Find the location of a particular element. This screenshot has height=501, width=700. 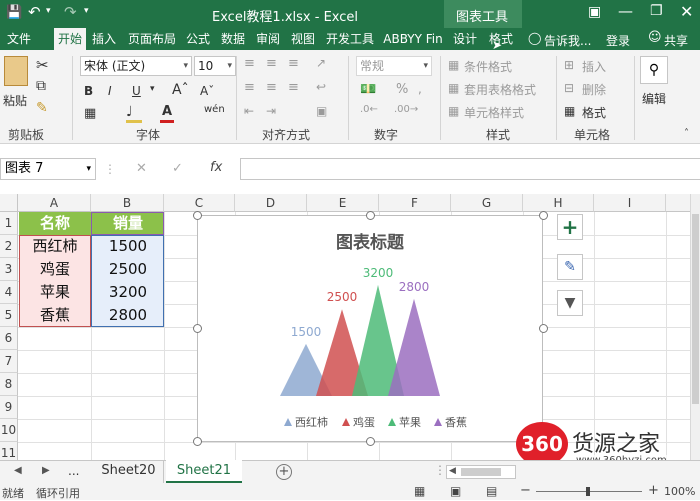

align-right-icon: ≡ is located at coordinates (293, 87).